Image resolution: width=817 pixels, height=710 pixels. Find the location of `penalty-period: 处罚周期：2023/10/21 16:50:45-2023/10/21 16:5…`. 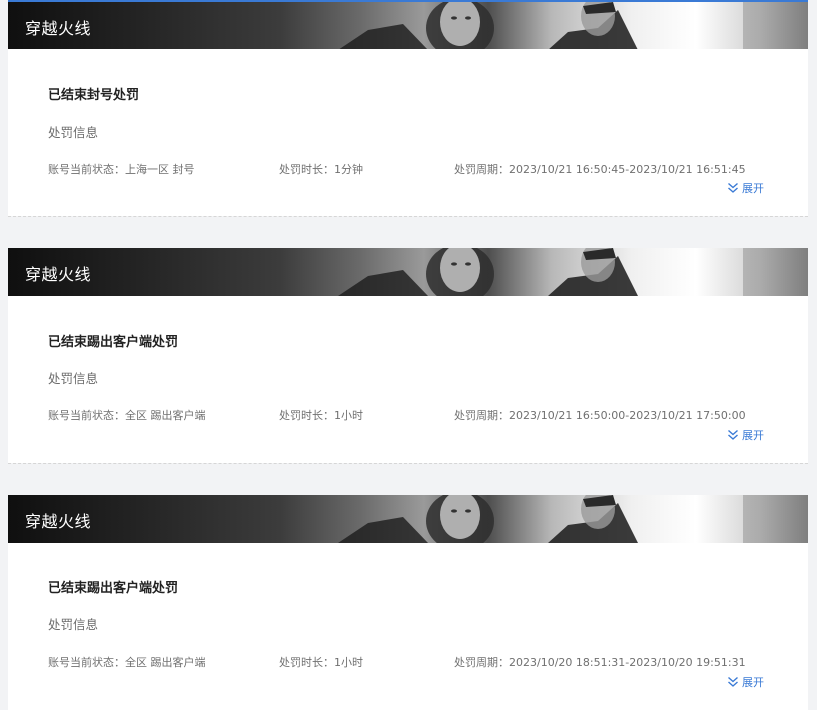

penalty-period: 处罚周期：2023/10/21 16:50:45-2023/10/21 16:5… is located at coordinates (600, 169).